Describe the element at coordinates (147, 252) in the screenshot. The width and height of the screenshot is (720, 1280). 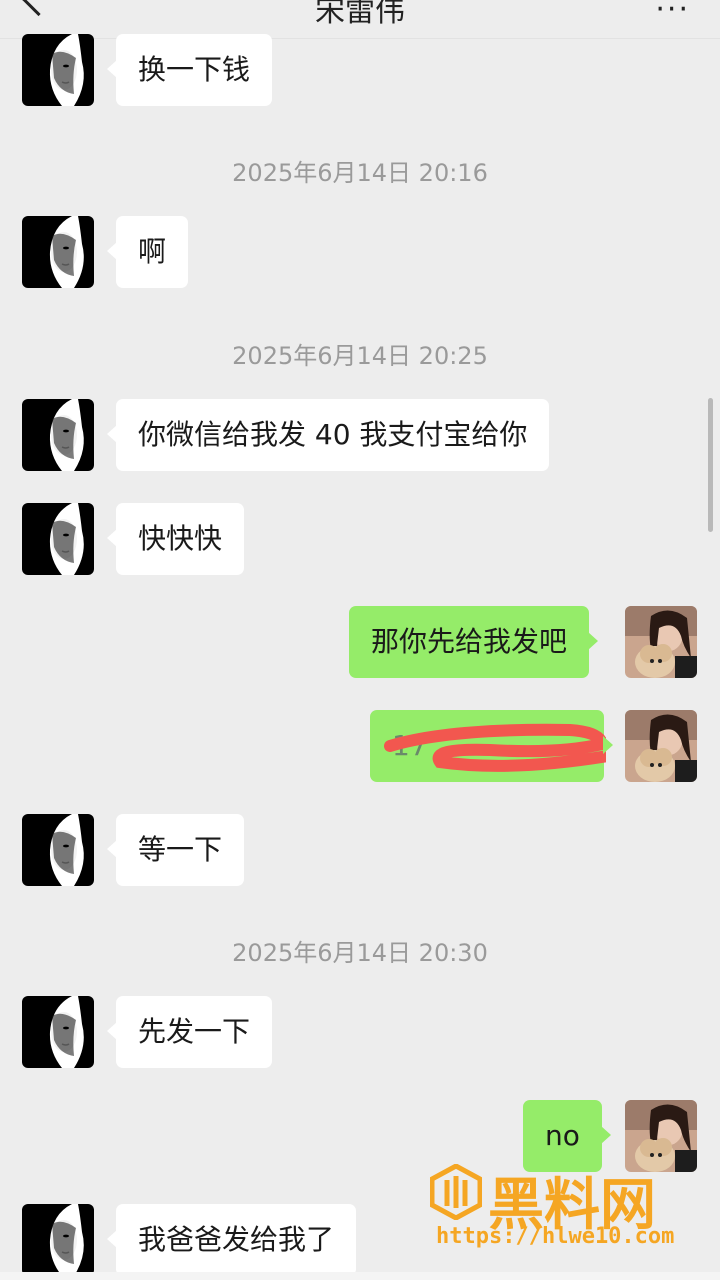
I see `incoming-message-bubble: 啊` at that location.